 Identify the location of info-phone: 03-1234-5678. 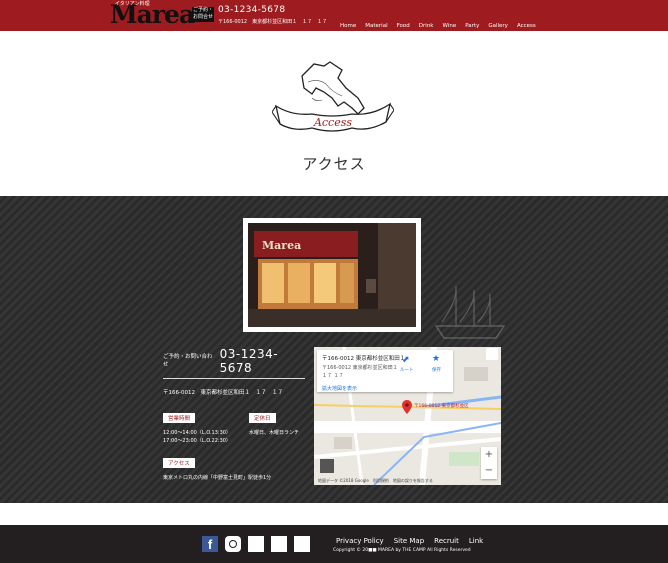
(262, 361).